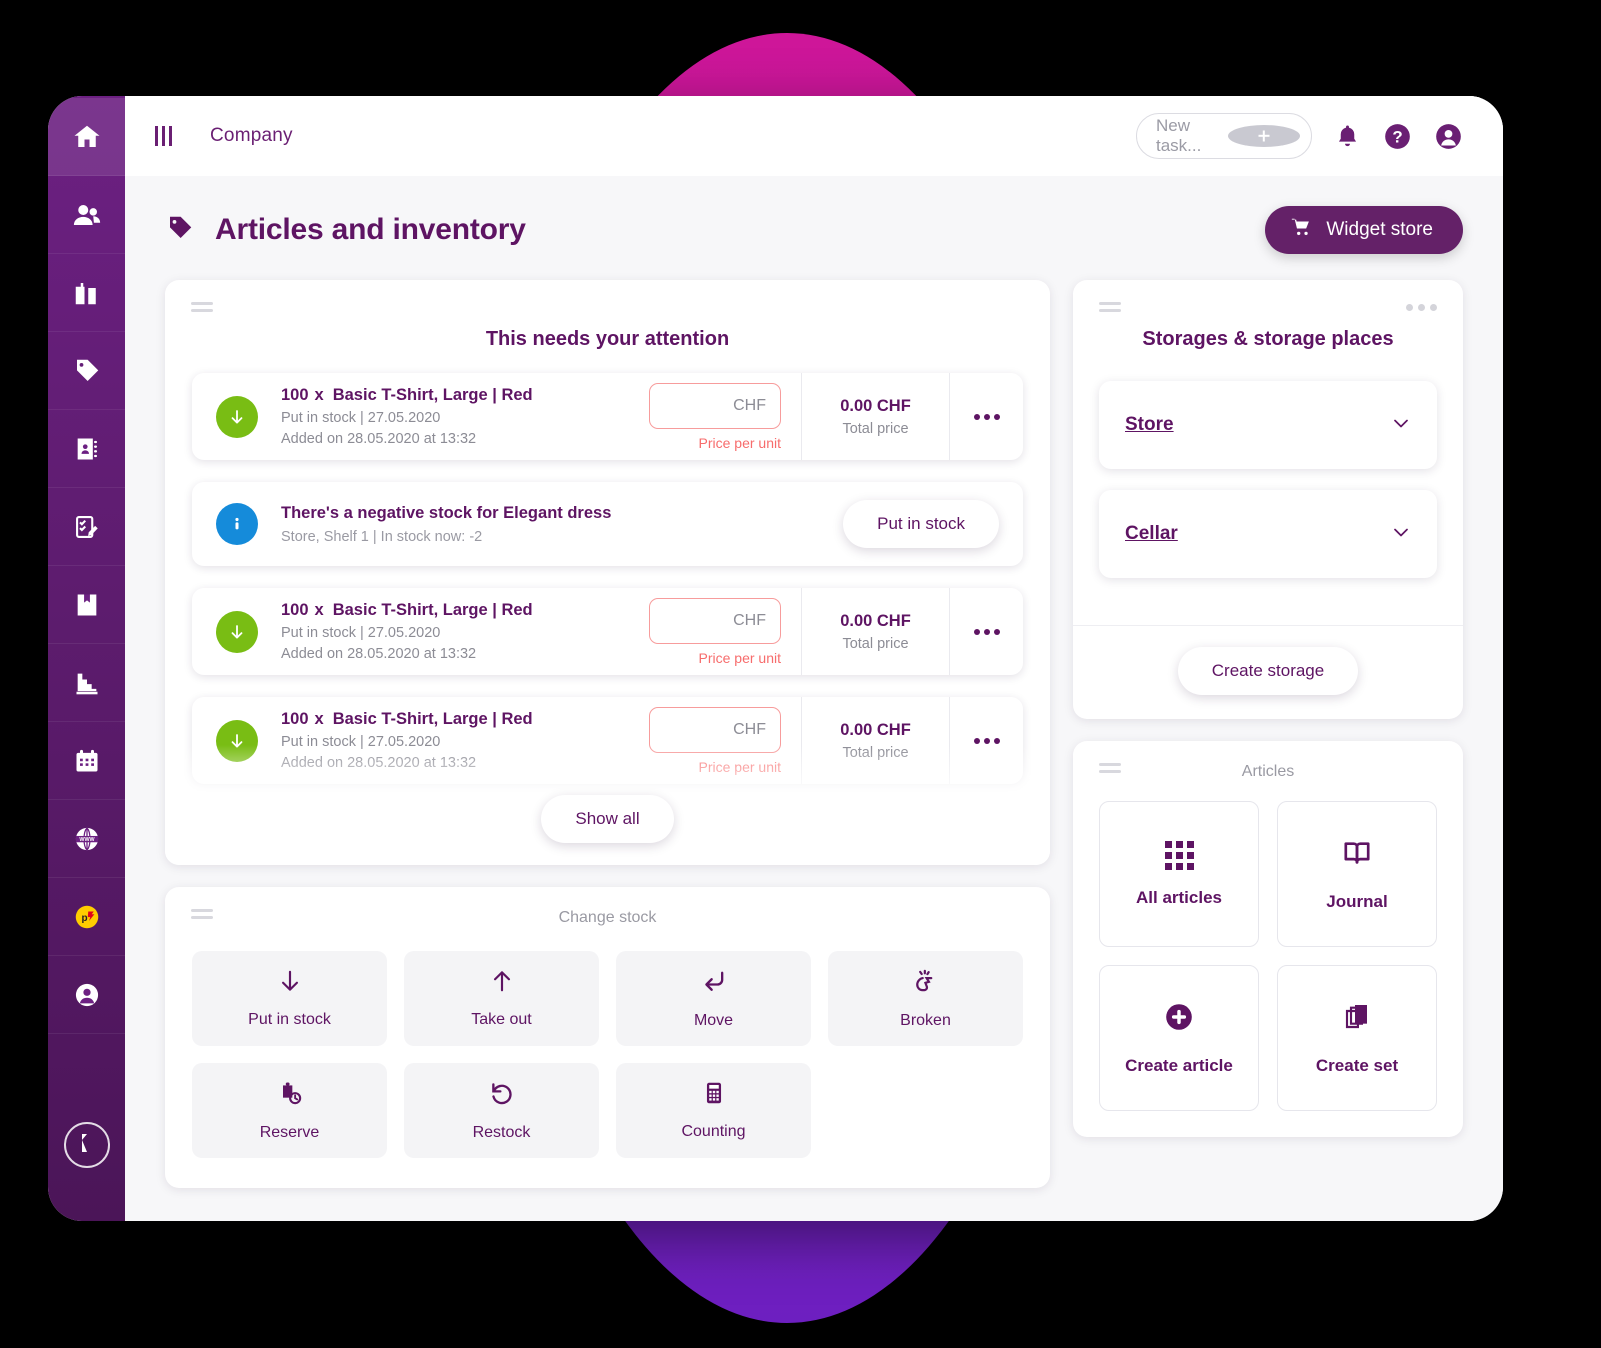  I want to click on restock-refresh-icon, so click(502, 1095).